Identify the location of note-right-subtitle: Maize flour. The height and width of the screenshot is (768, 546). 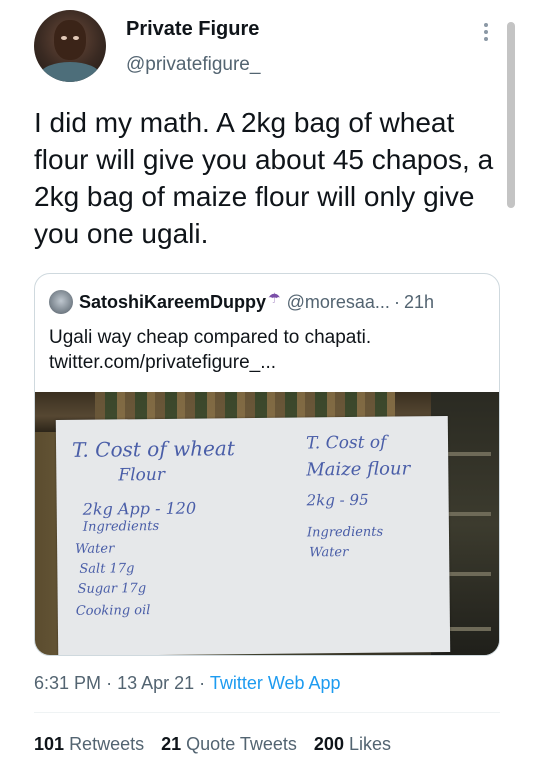
(358, 469).